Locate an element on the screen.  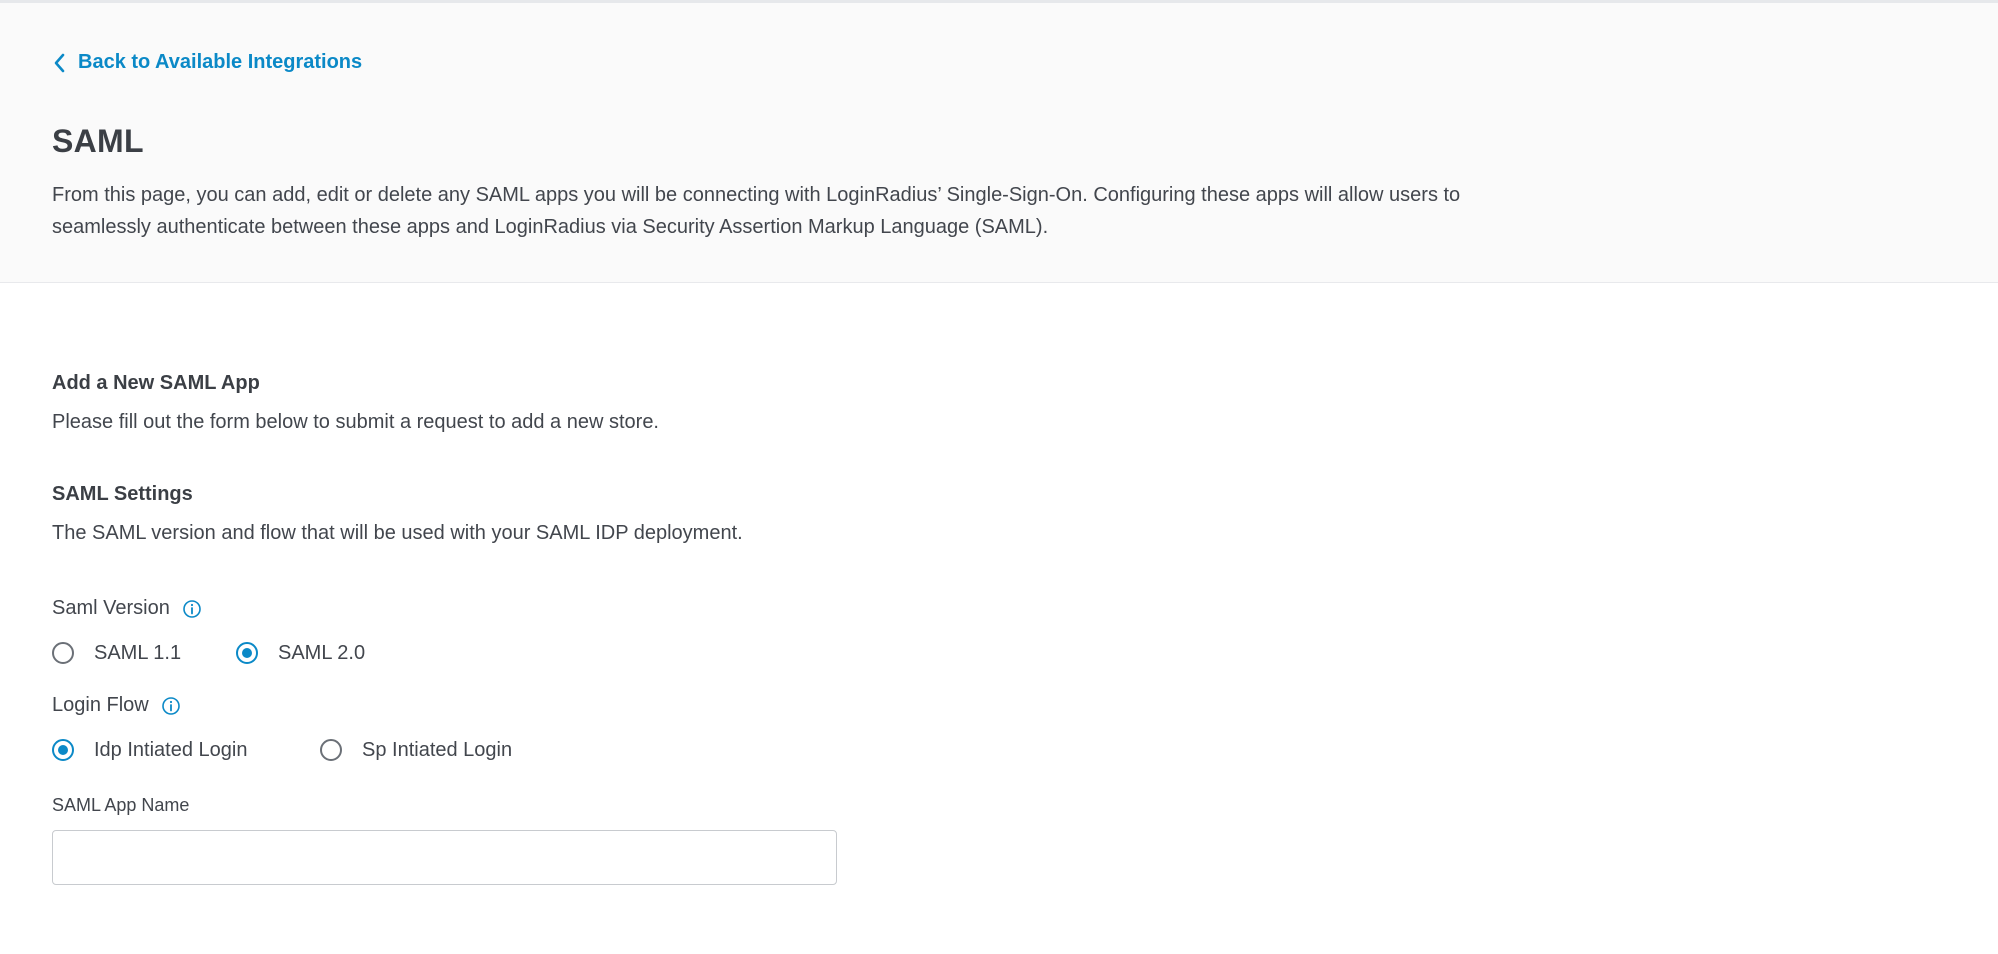
saml-version-radio-group: SAML 1.1 SAML 2.0 is located at coordinates (208, 653).